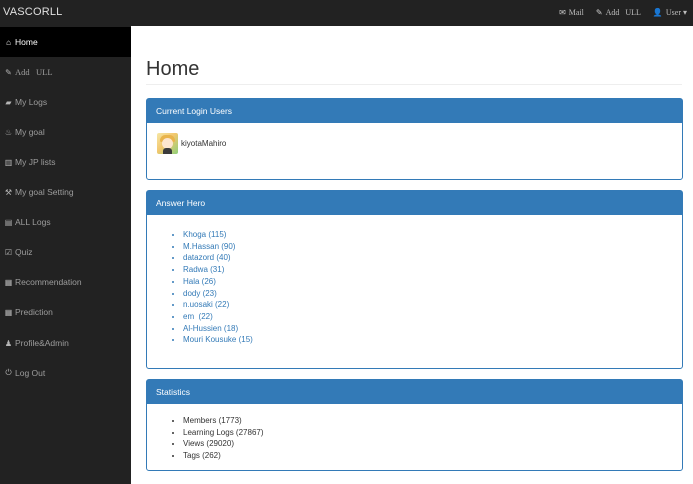 This screenshot has width=693, height=484. Describe the element at coordinates (218, 235) in the screenshot. I see `list-item: Khoga (115)` at that location.